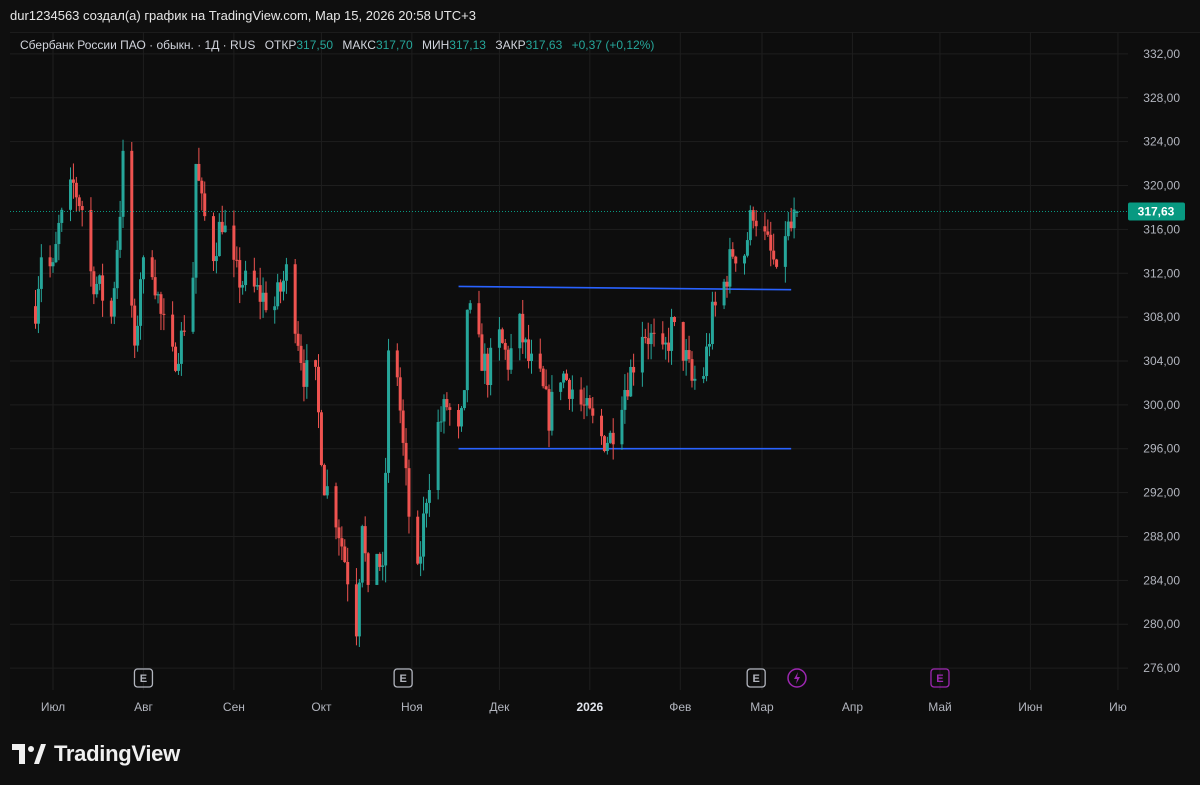 This screenshot has height=785, width=1200. What do you see at coordinates (597, 211) in the screenshot?
I see `last-price-layer: 317,63` at bounding box center [597, 211].